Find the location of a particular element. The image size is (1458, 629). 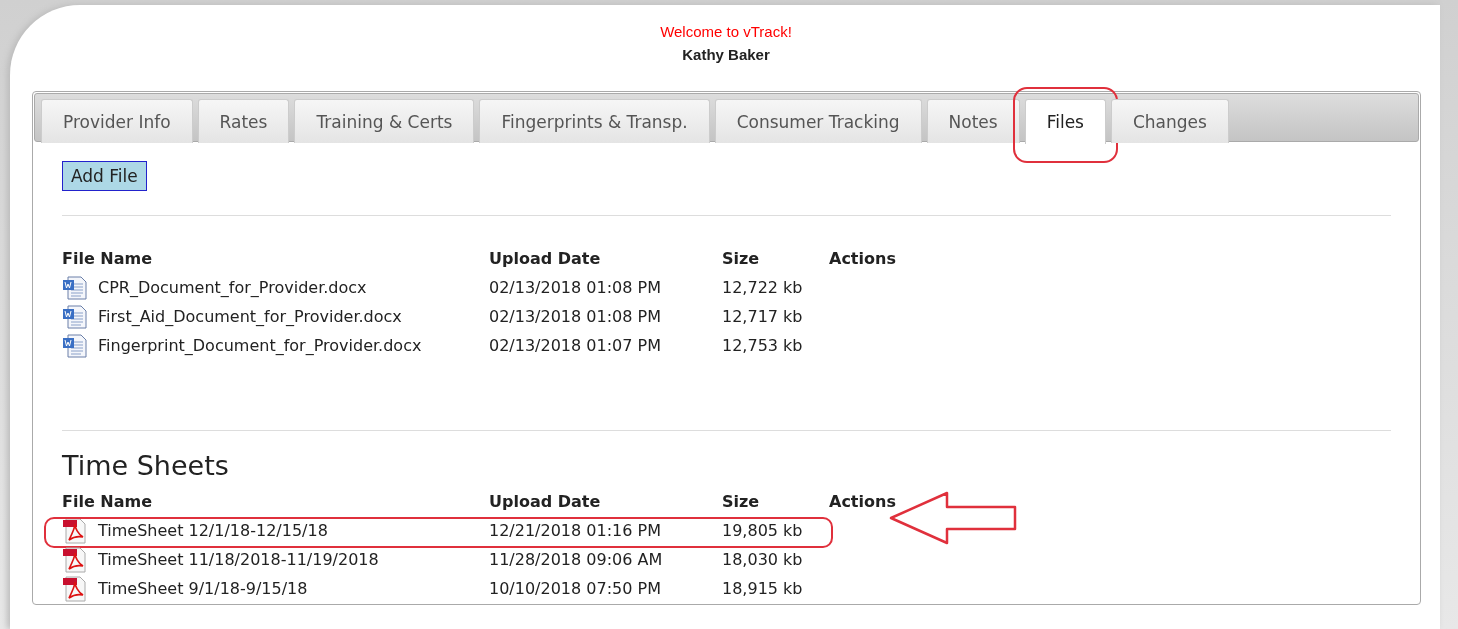

upload-date: 10/10/2018 07:50 PM is located at coordinates (575, 588).